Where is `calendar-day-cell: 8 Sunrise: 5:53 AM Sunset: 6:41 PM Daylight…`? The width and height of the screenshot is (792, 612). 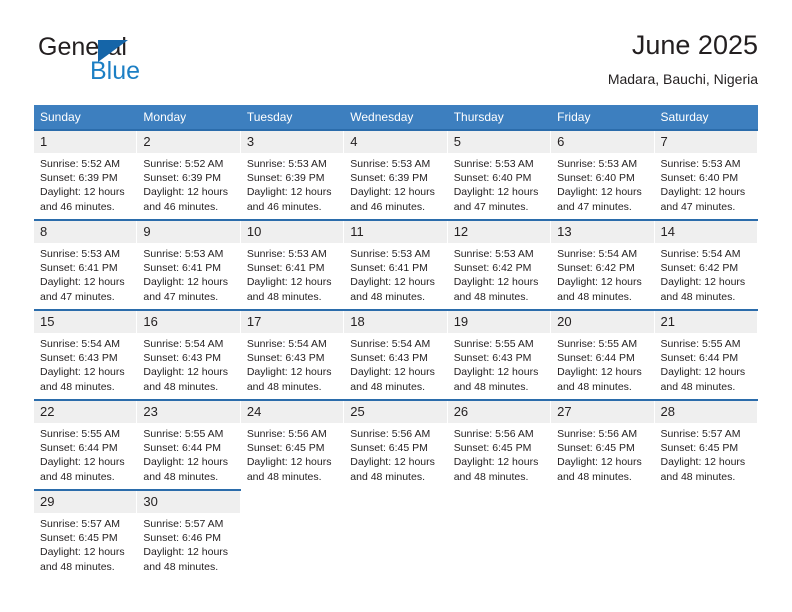 calendar-day-cell: 8 Sunrise: 5:53 AM Sunset: 6:41 PM Daylight… is located at coordinates (86, 264).